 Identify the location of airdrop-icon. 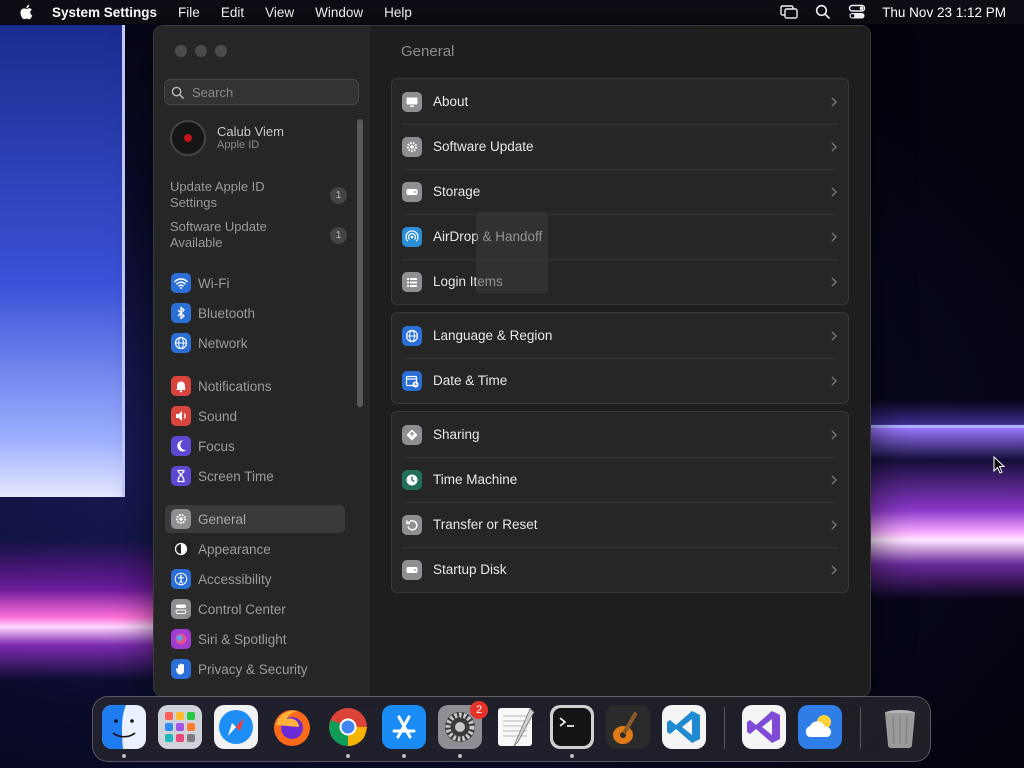
(412, 236).